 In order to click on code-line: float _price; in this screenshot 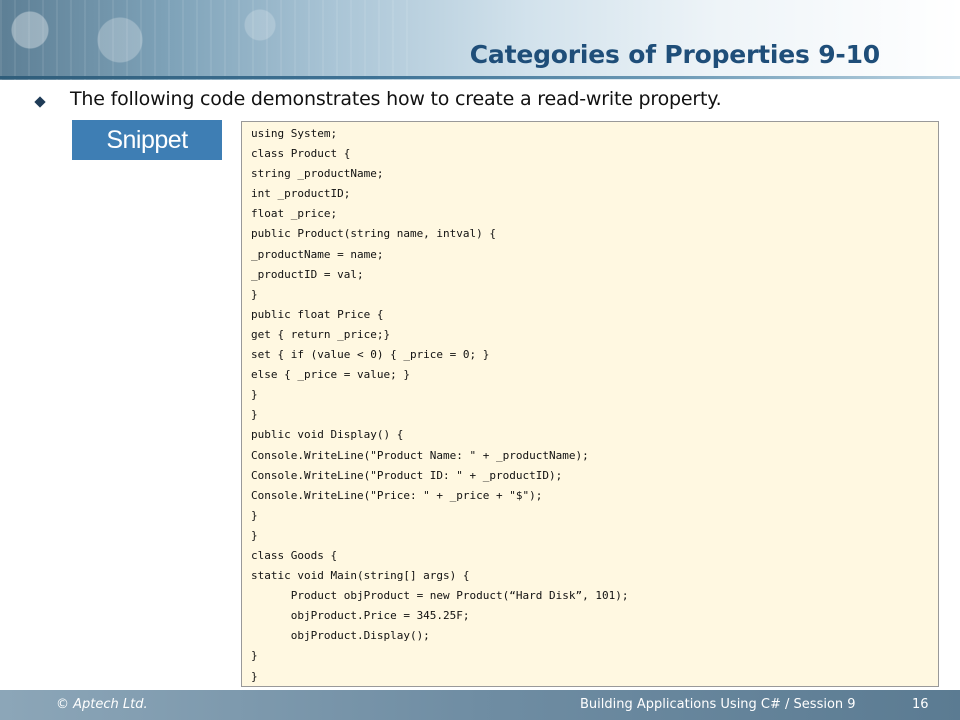, I will do `click(294, 214)`.